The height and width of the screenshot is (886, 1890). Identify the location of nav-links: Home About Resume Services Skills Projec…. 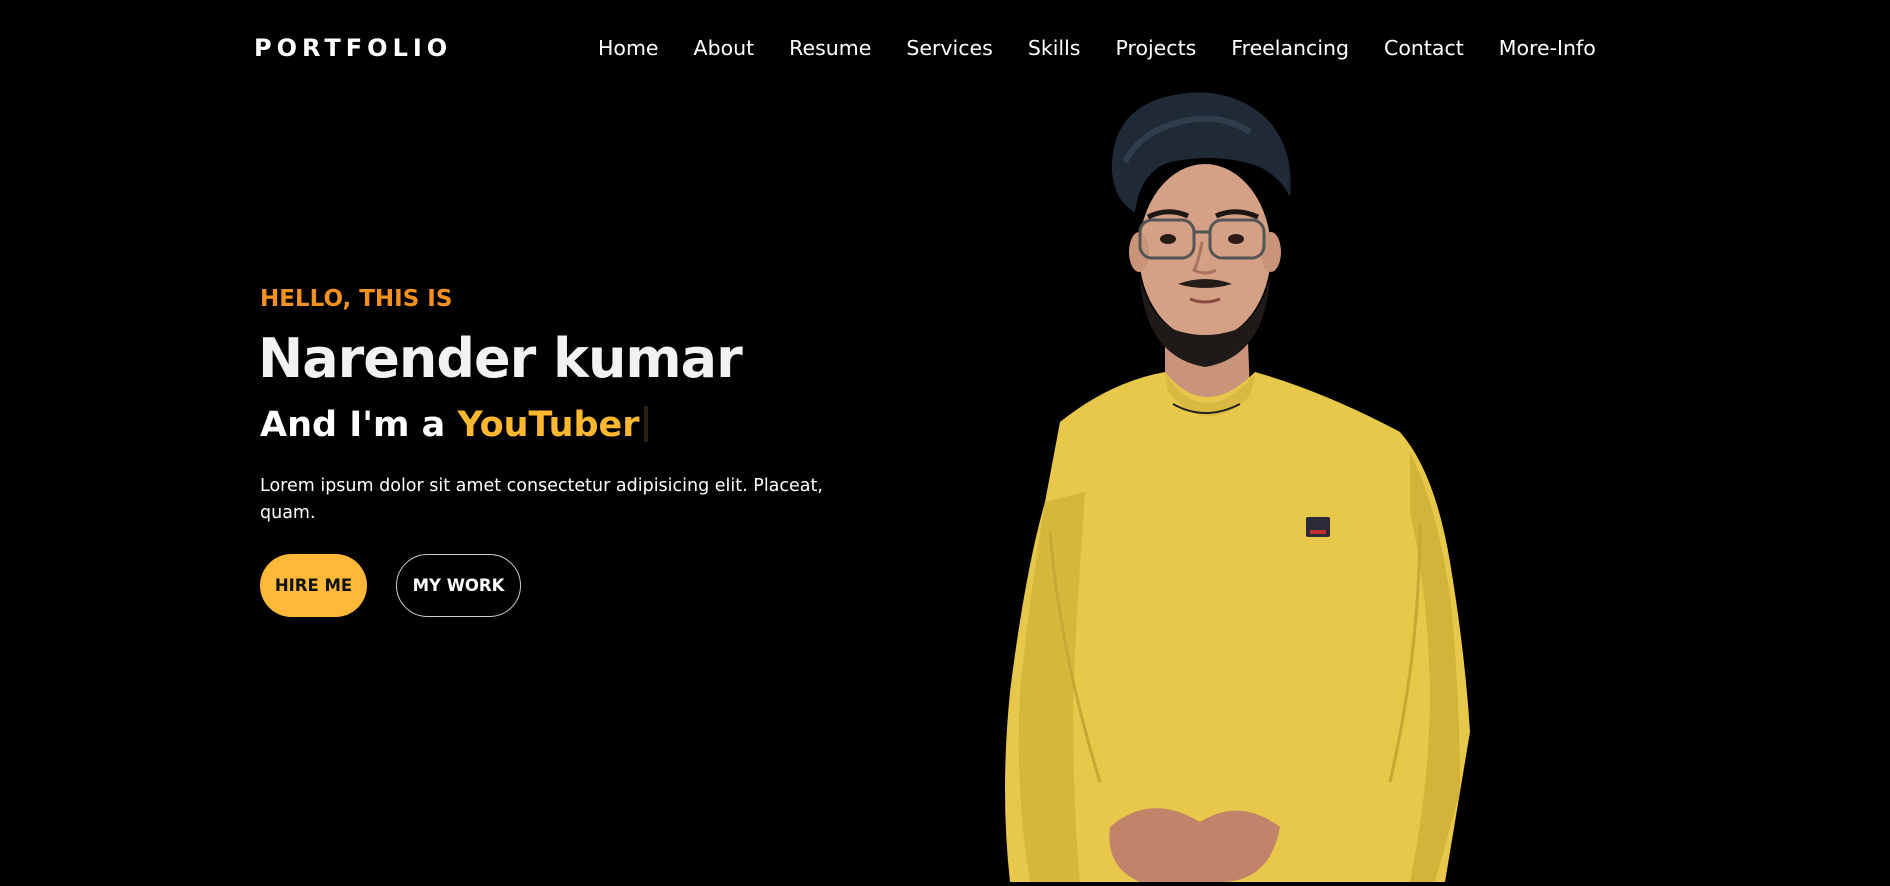
(1097, 48).